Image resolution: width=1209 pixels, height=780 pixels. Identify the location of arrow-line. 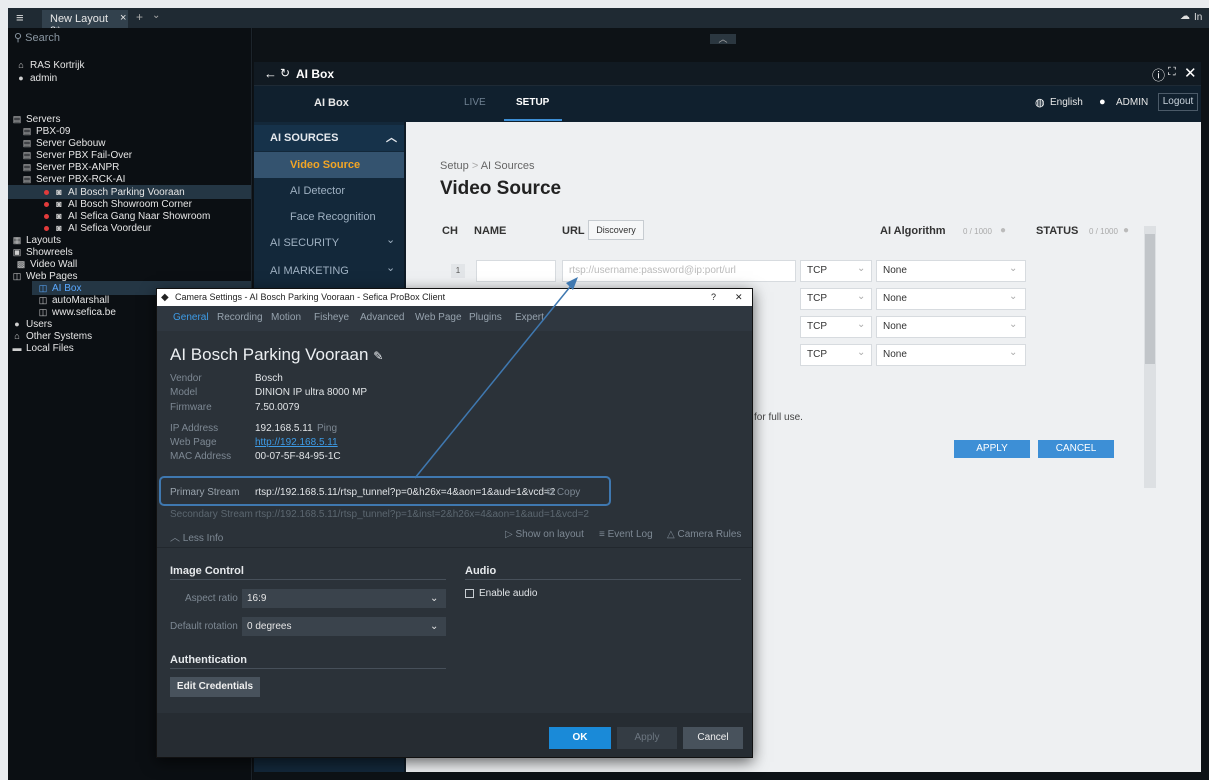
(494, 380).